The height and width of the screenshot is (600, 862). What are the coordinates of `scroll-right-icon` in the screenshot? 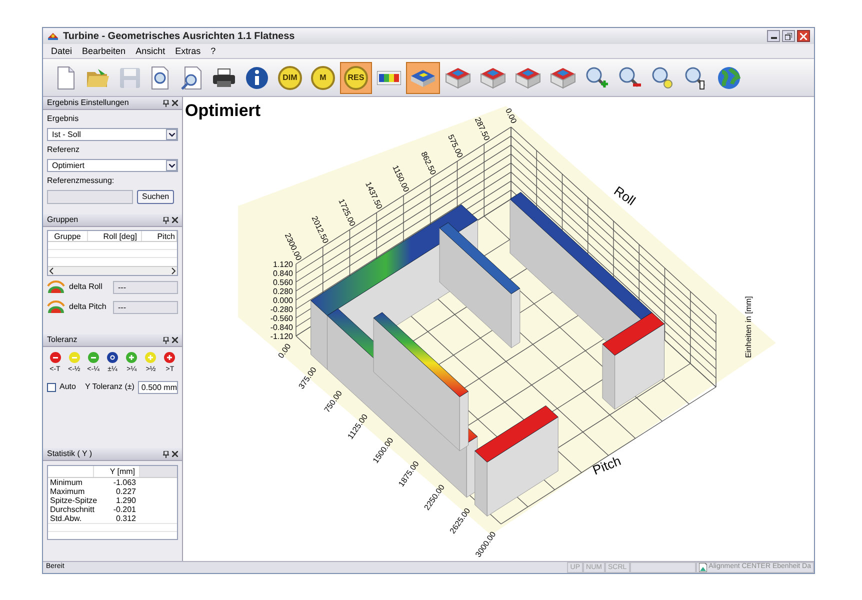 It's located at (173, 271).